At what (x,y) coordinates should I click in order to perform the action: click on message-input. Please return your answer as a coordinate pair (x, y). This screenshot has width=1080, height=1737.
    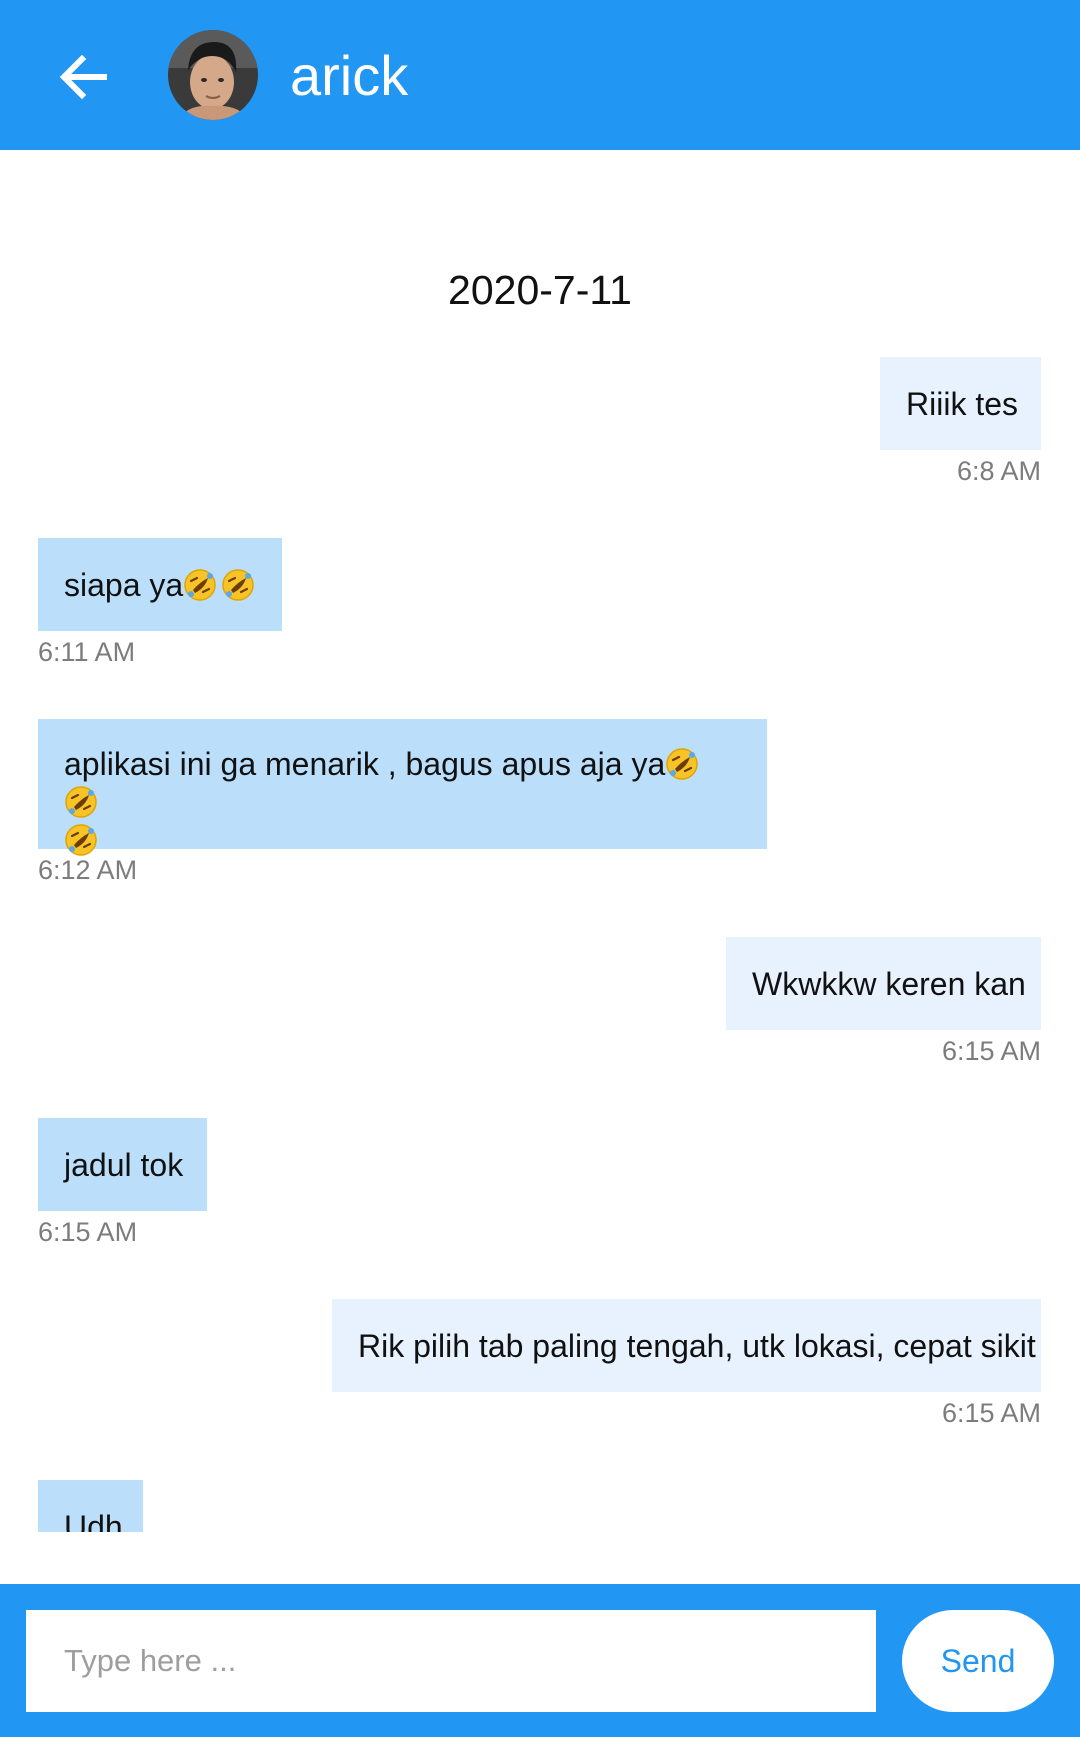
    Looking at the image, I should click on (451, 1661).